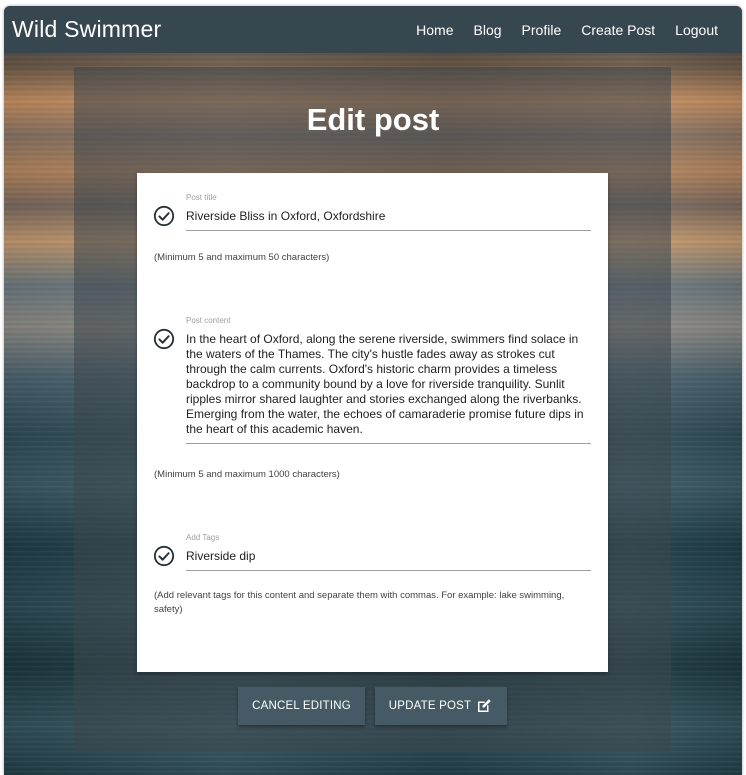  What do you see at coordinates (247, 474) in the screenshot?
I see `post-content-helper: (Minimum 5 and maximum 1000 characters)` at bounding box center [247, 474].